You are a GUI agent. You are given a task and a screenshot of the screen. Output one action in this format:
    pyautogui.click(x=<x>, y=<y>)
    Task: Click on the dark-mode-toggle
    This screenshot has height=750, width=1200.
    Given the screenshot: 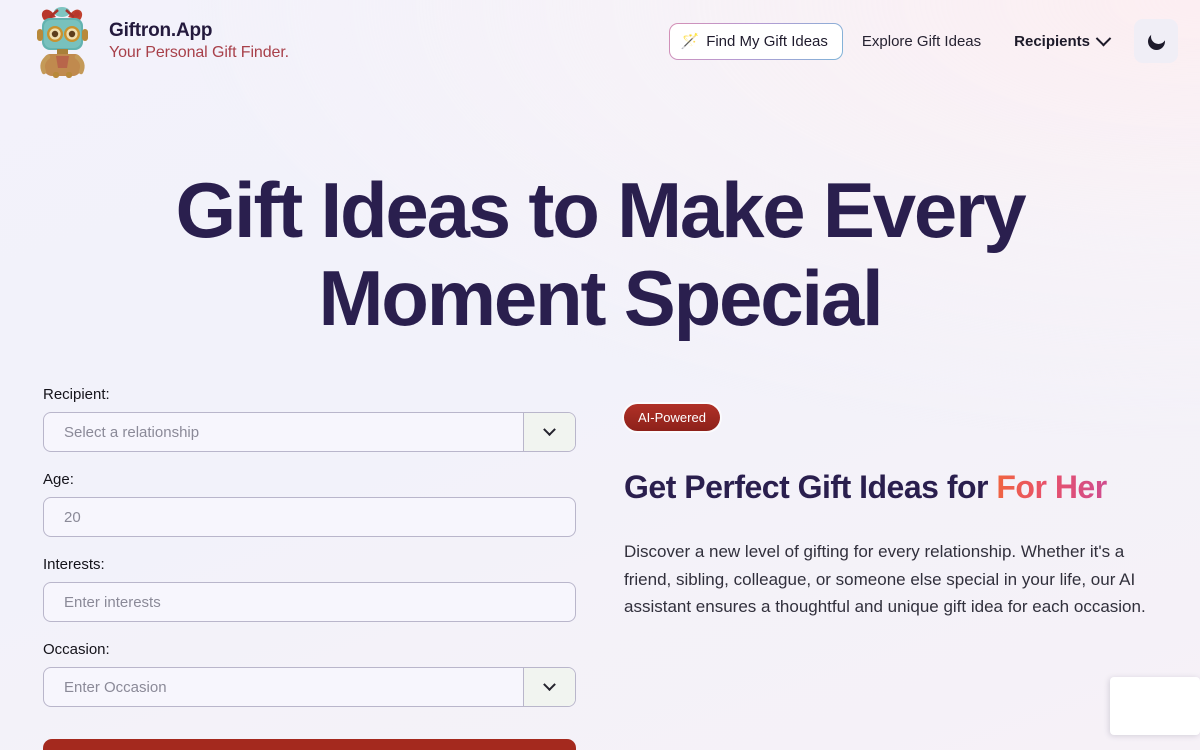 What is the action you would take?
    pyautogui.click(x=1156, y=41)
    